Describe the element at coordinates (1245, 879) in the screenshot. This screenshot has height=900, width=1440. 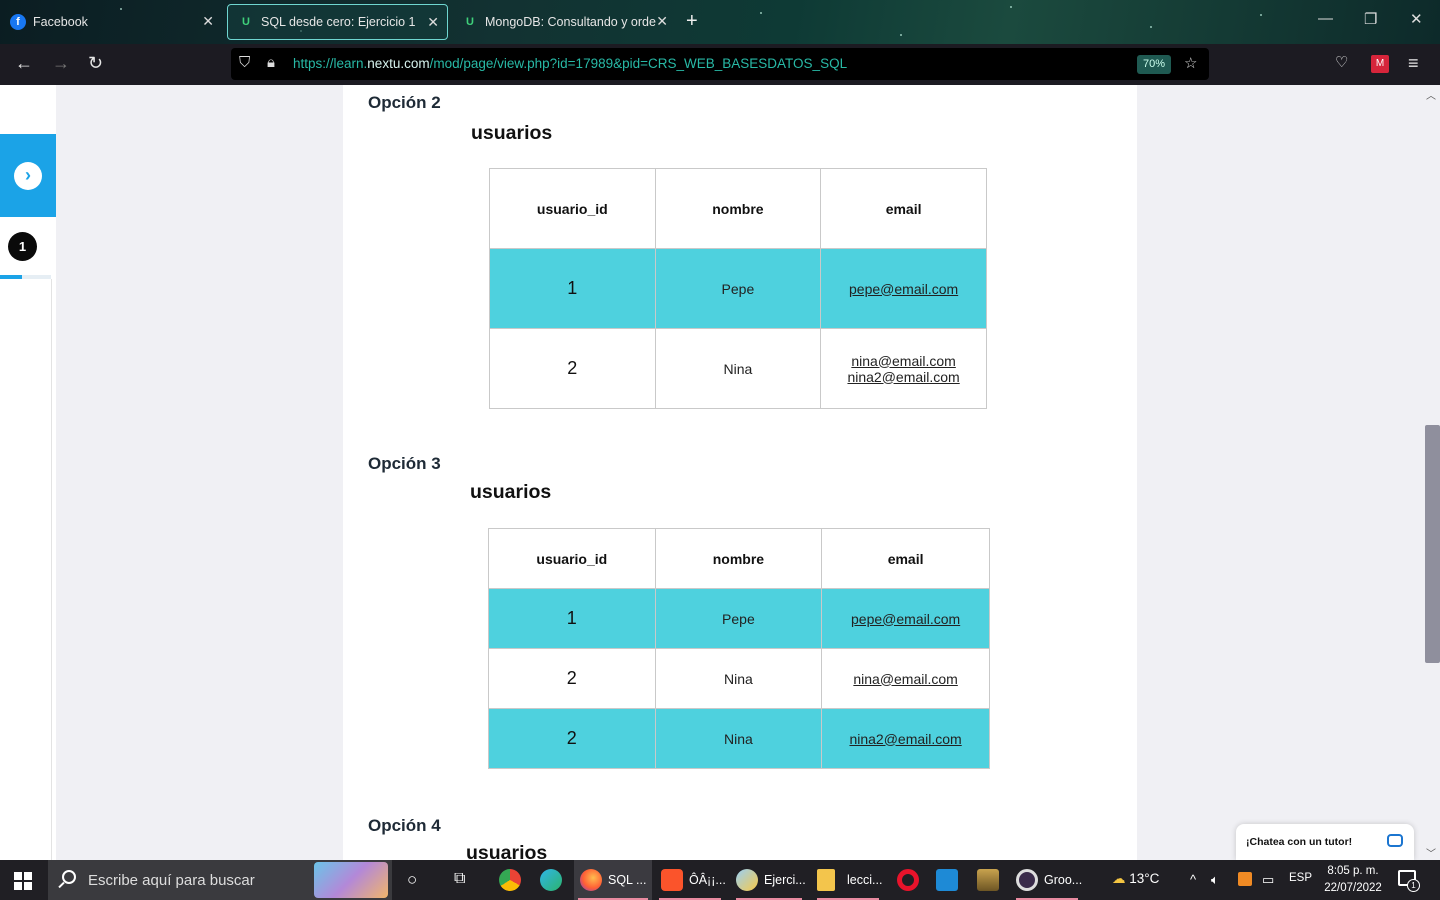
I see `tray-app-icon` at that location.